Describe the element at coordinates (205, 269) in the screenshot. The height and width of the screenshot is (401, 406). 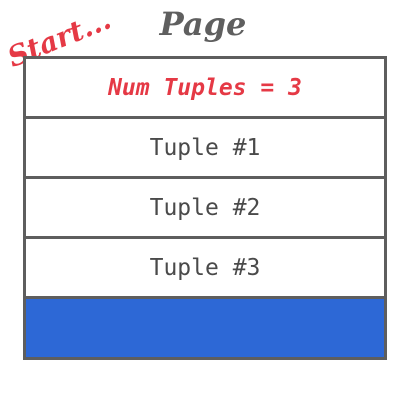
I see `tuple-row-3: Tuple #3` at that location.